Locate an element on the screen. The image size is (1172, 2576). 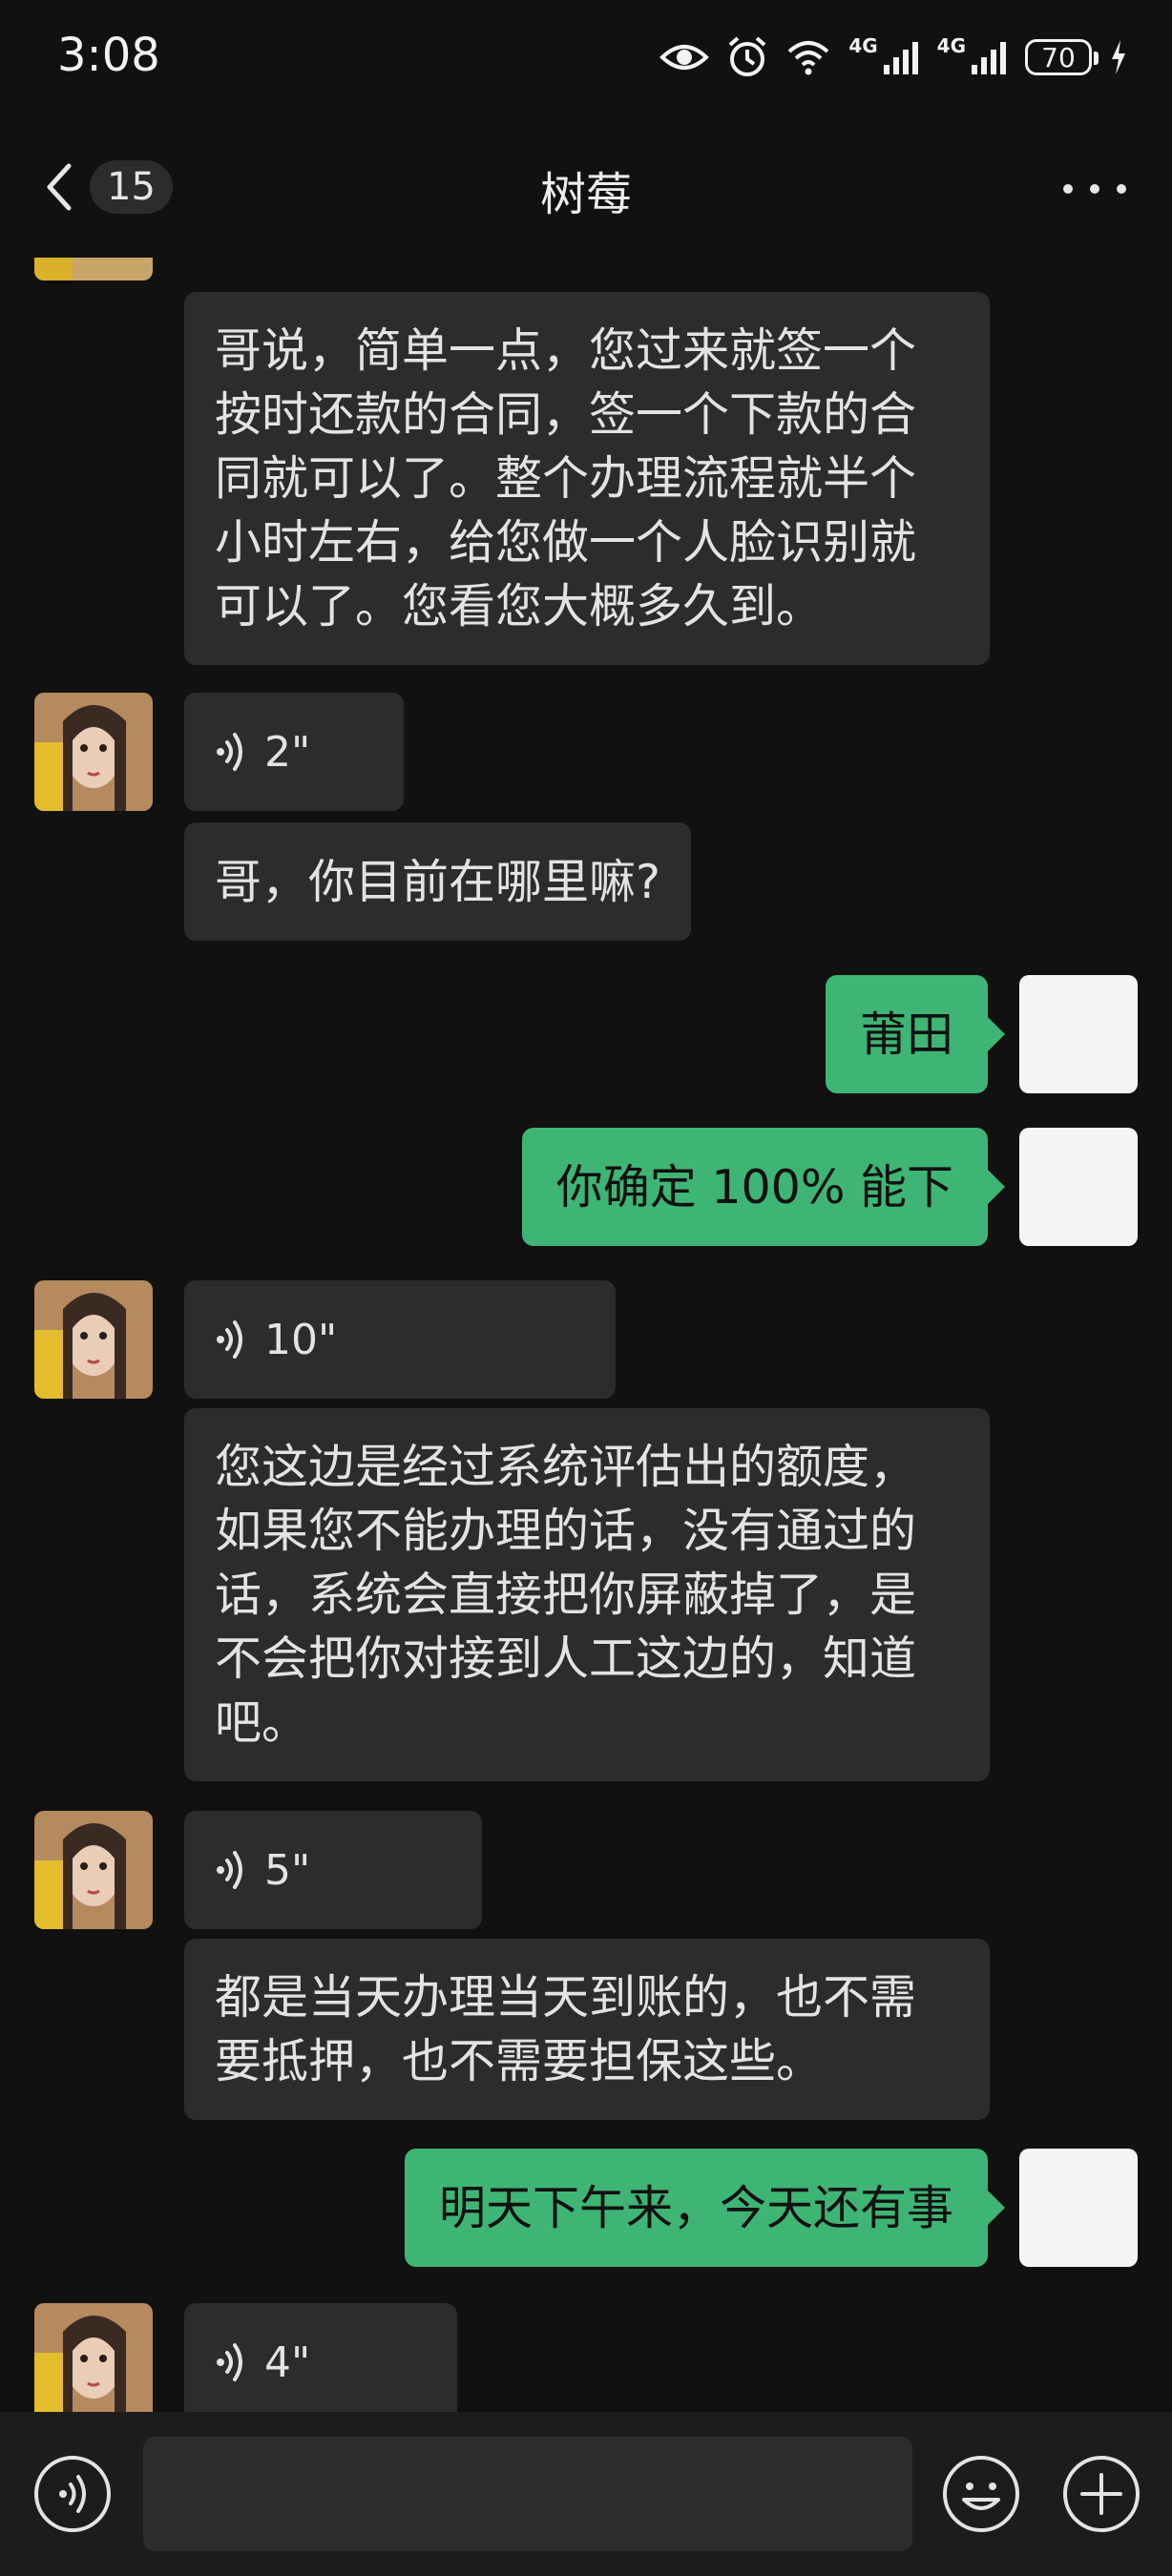
message-text: 明天下午来，今天还有事 is located at coordinates (695, 2207).